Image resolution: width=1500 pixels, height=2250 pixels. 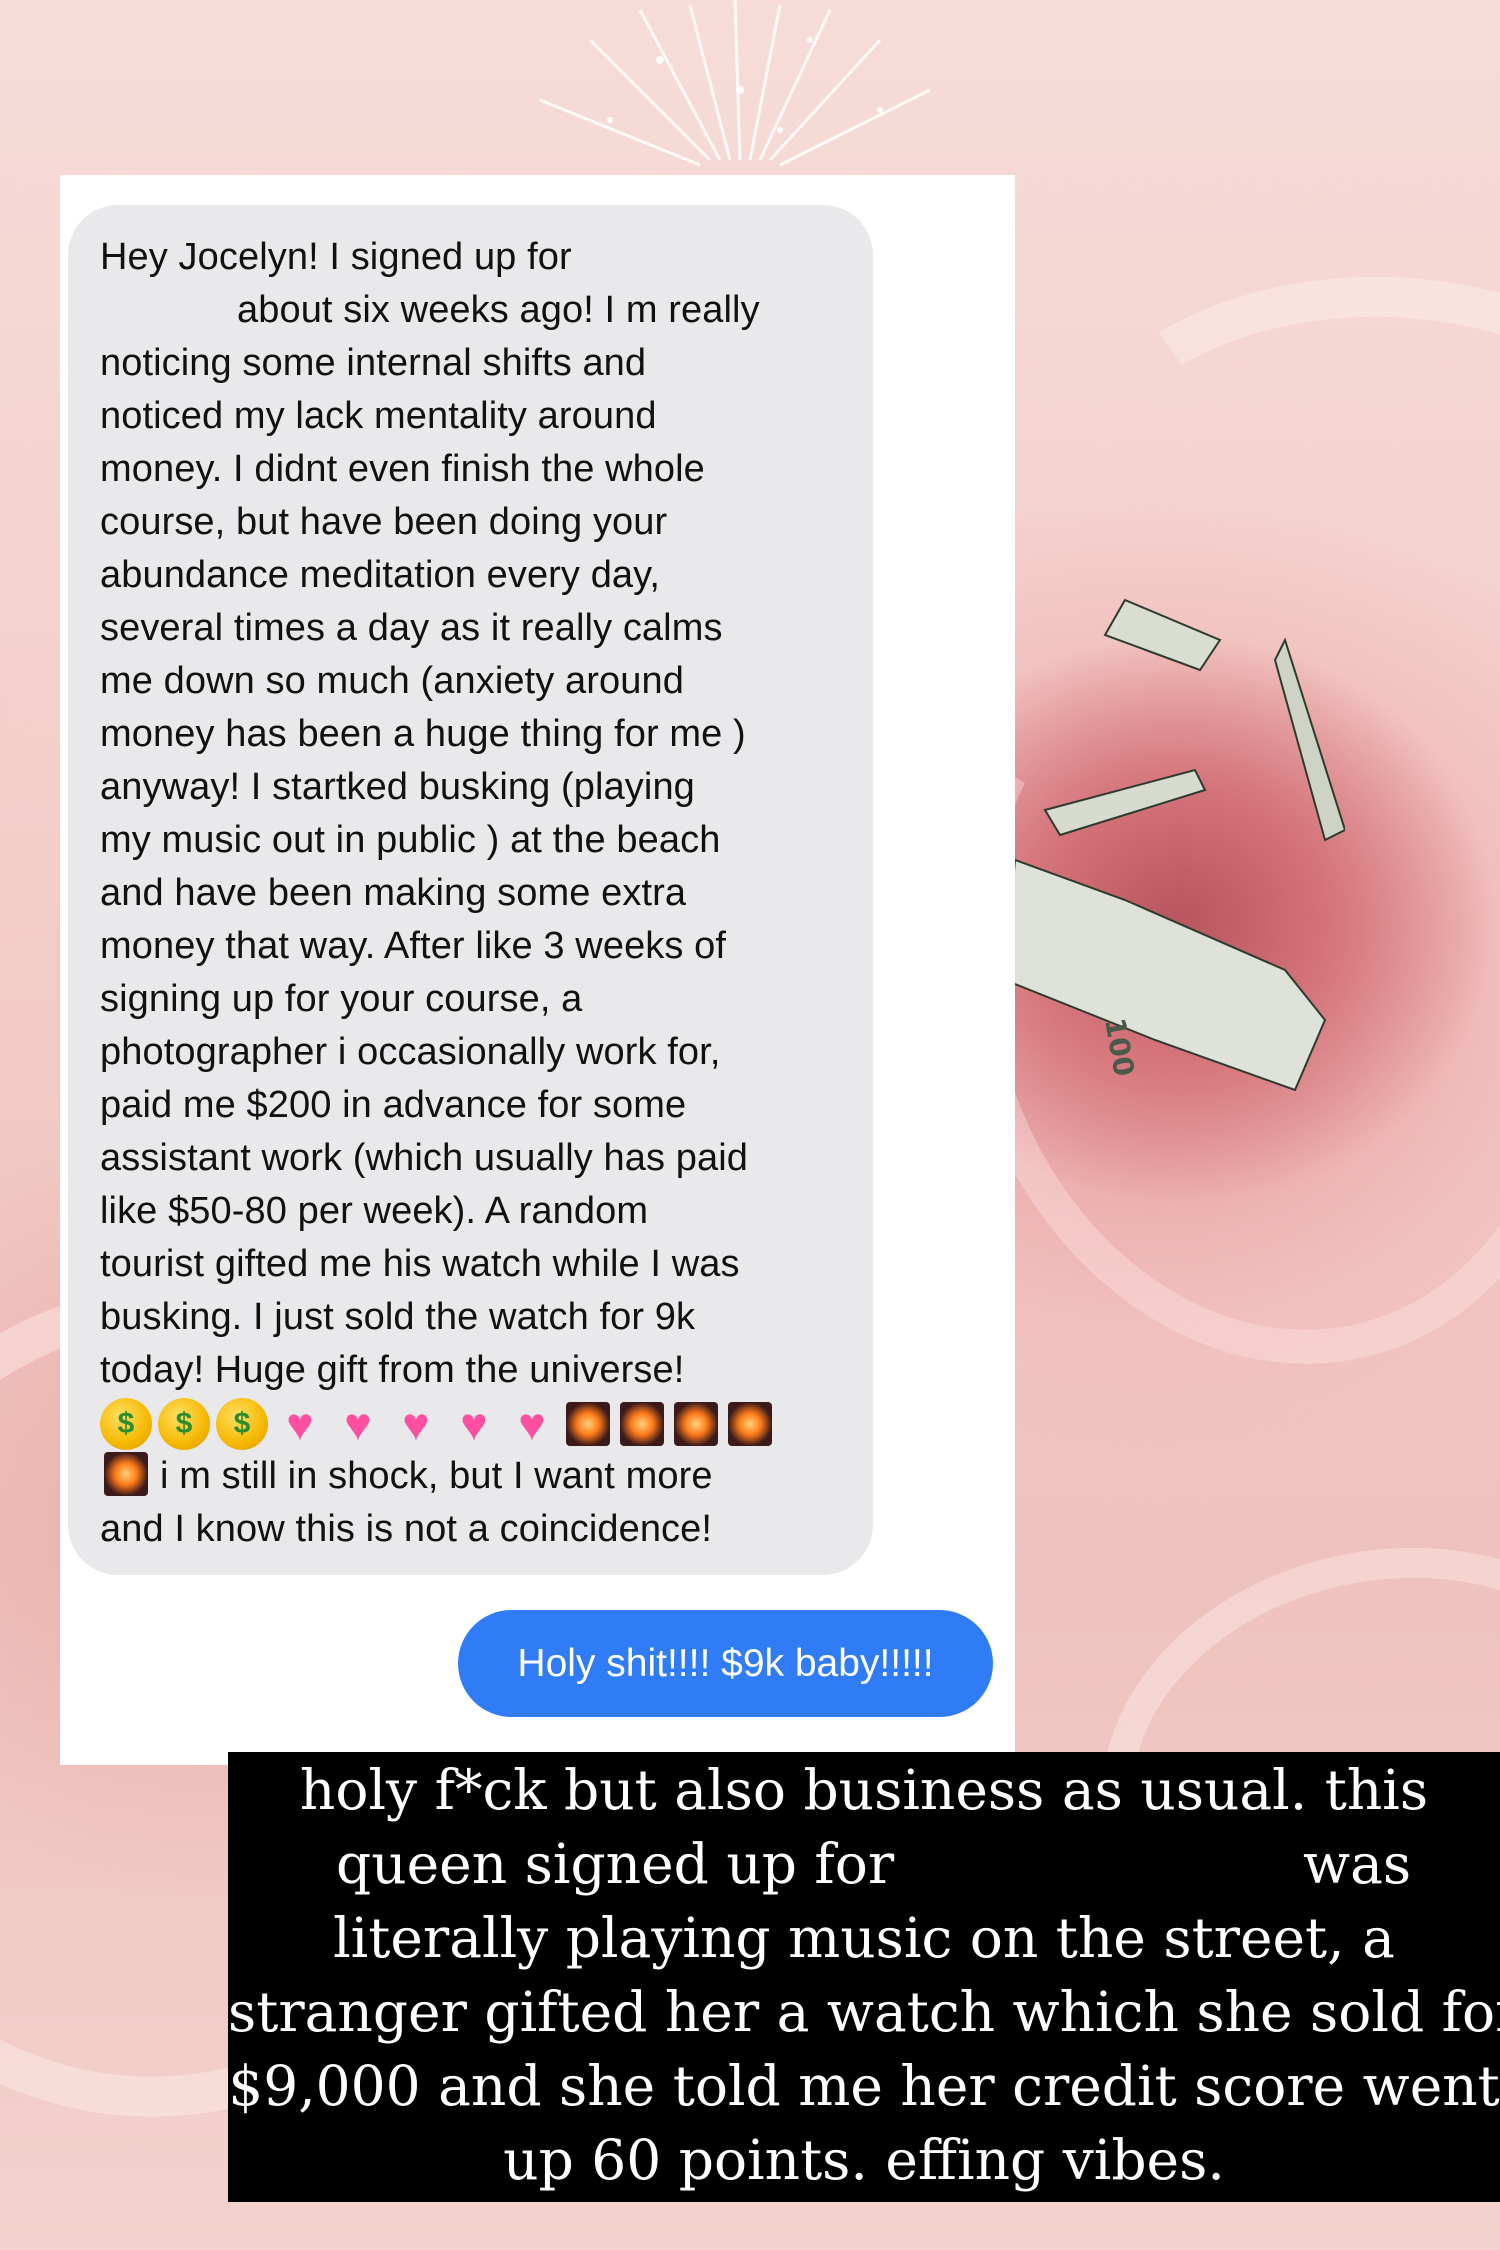 What do you see at coordinates (1357, 1864) in the screenshot?
I see `caption-line: was` at bounding box center [1357, 1864].